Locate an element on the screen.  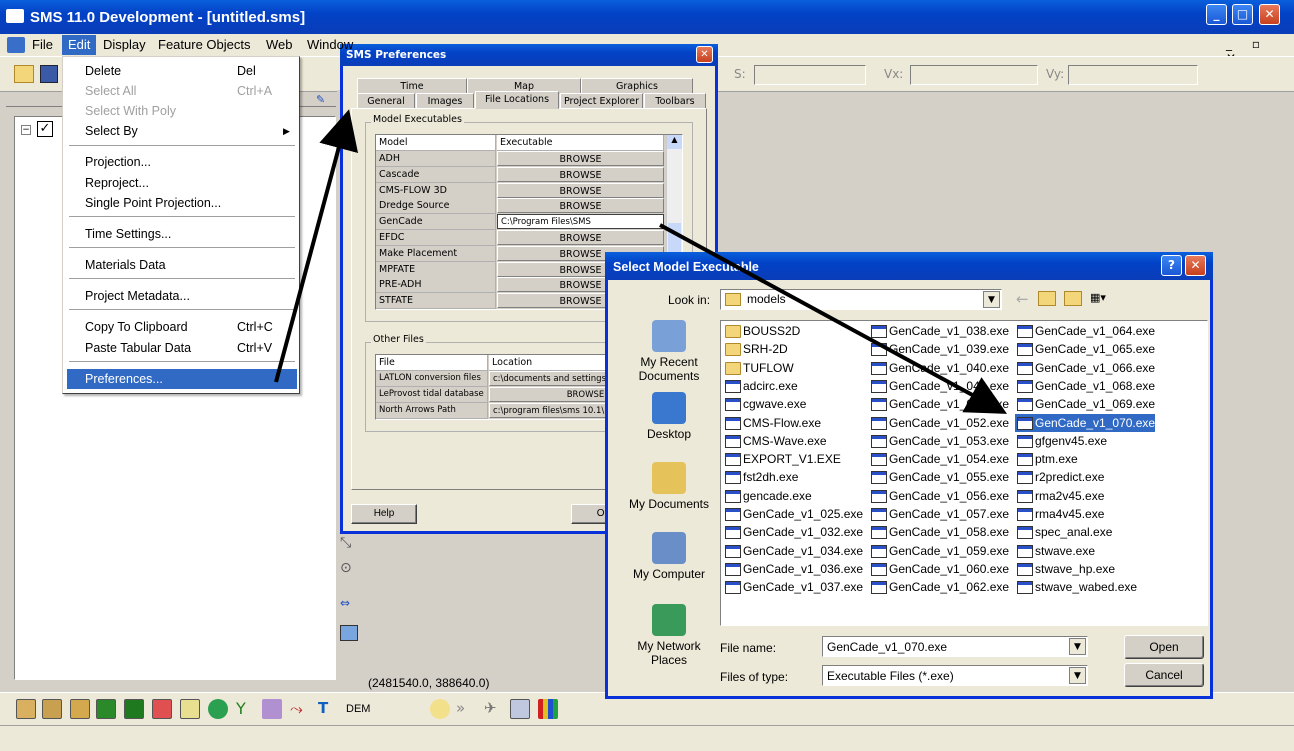
menu-feature-objects: Feature Objects is located at coordinates (204, 44).